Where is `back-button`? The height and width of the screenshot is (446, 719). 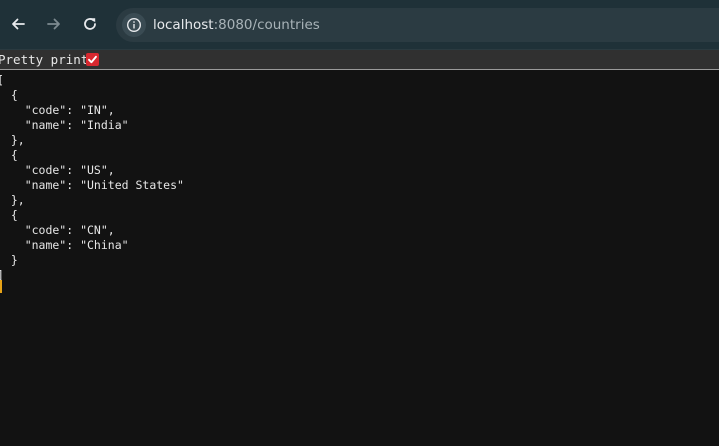
back-button is located at coordinates (18, 24).